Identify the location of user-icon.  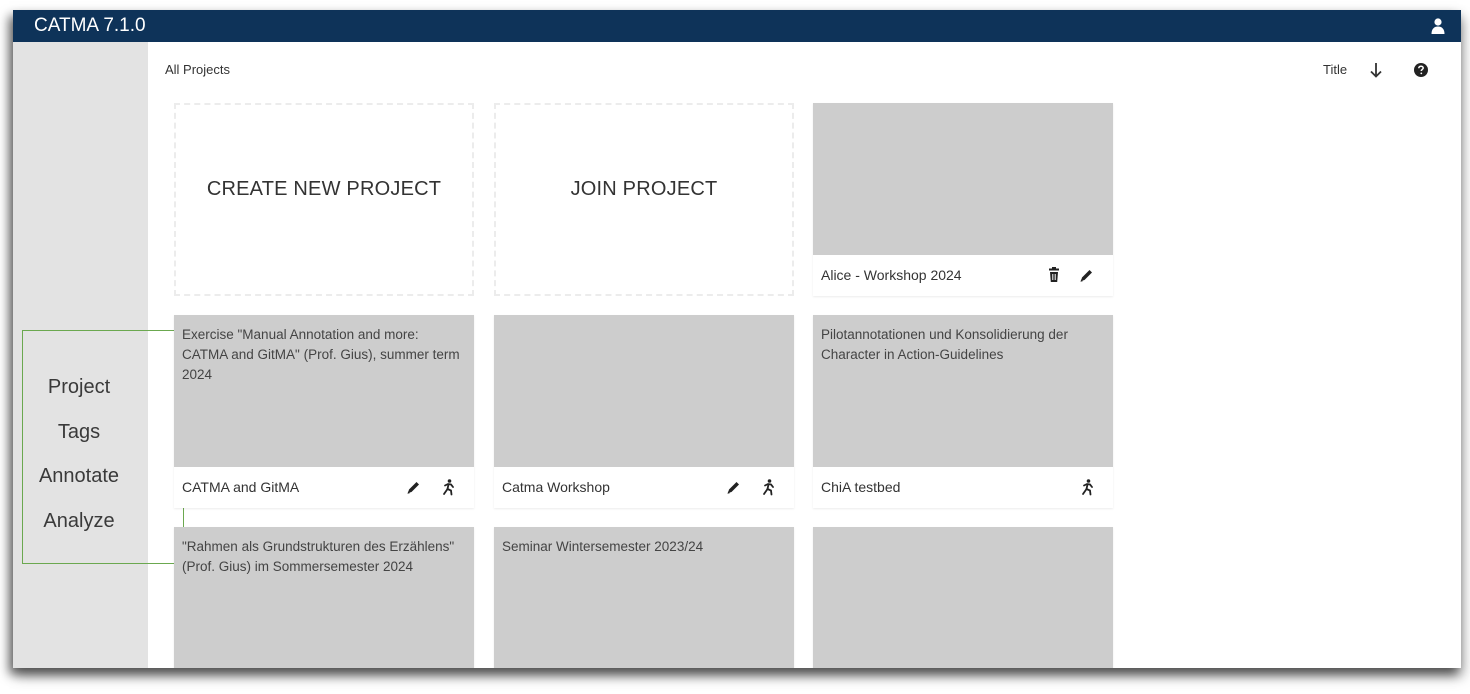
(1438, 26).